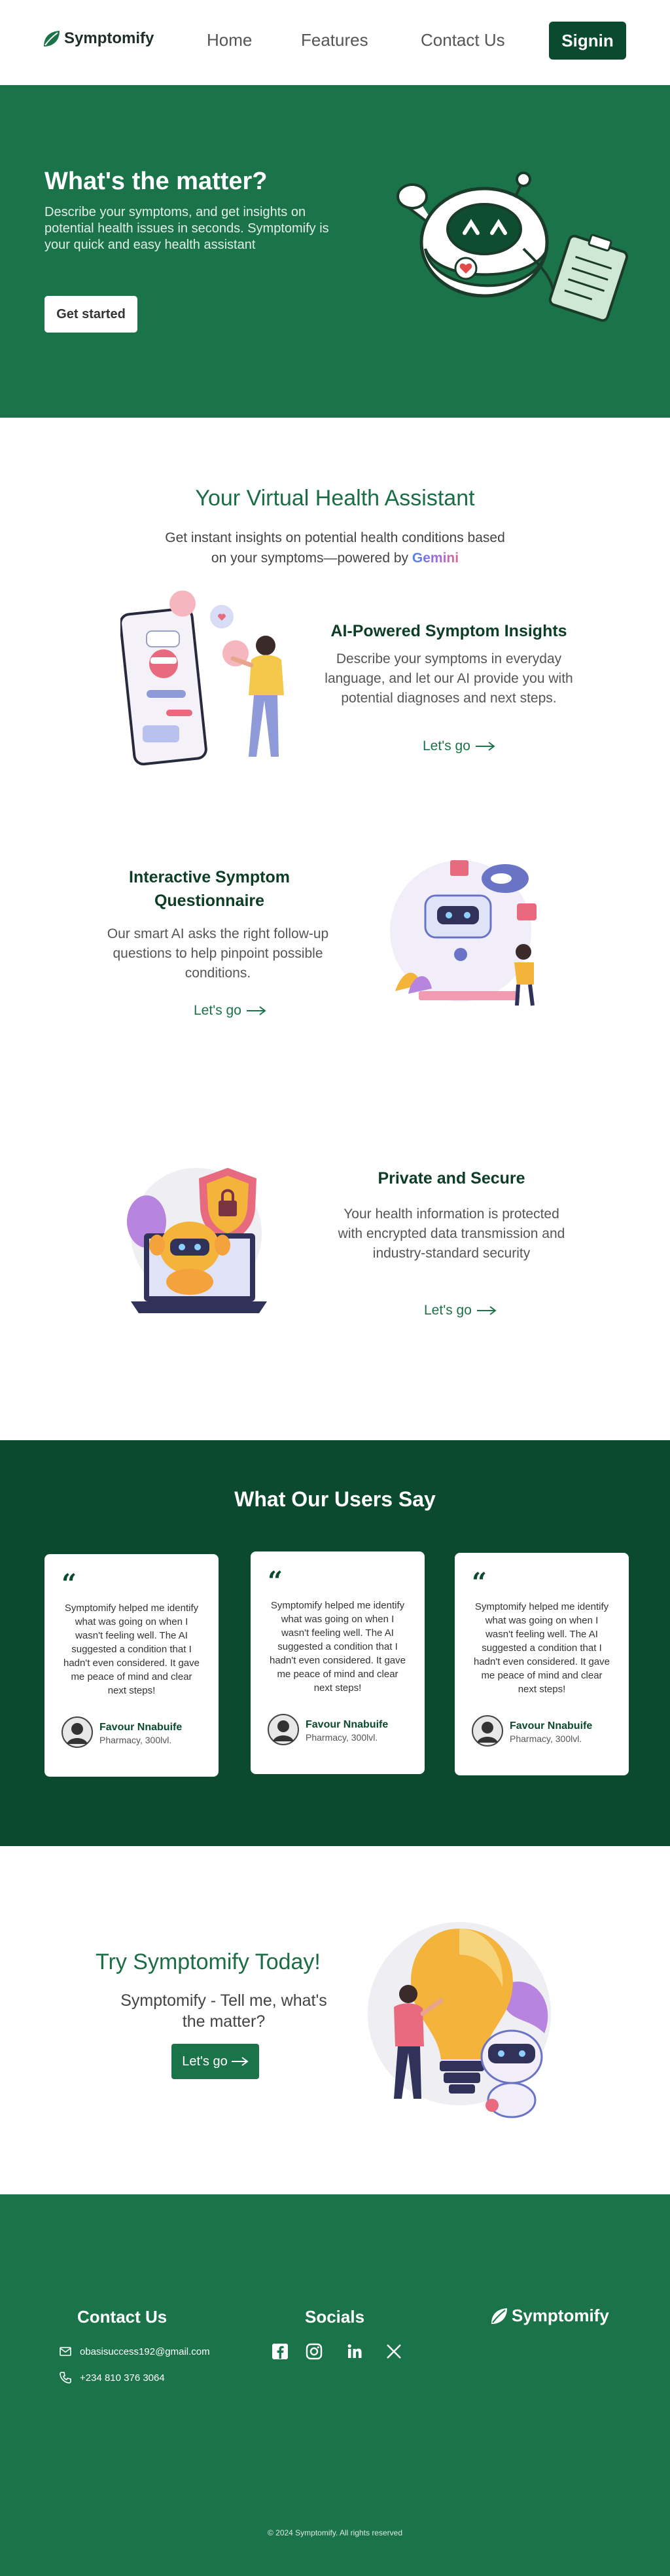 This screenshot has width=670, height=2576. I want to click on brand-name: Symptomify, so click(109, 38).